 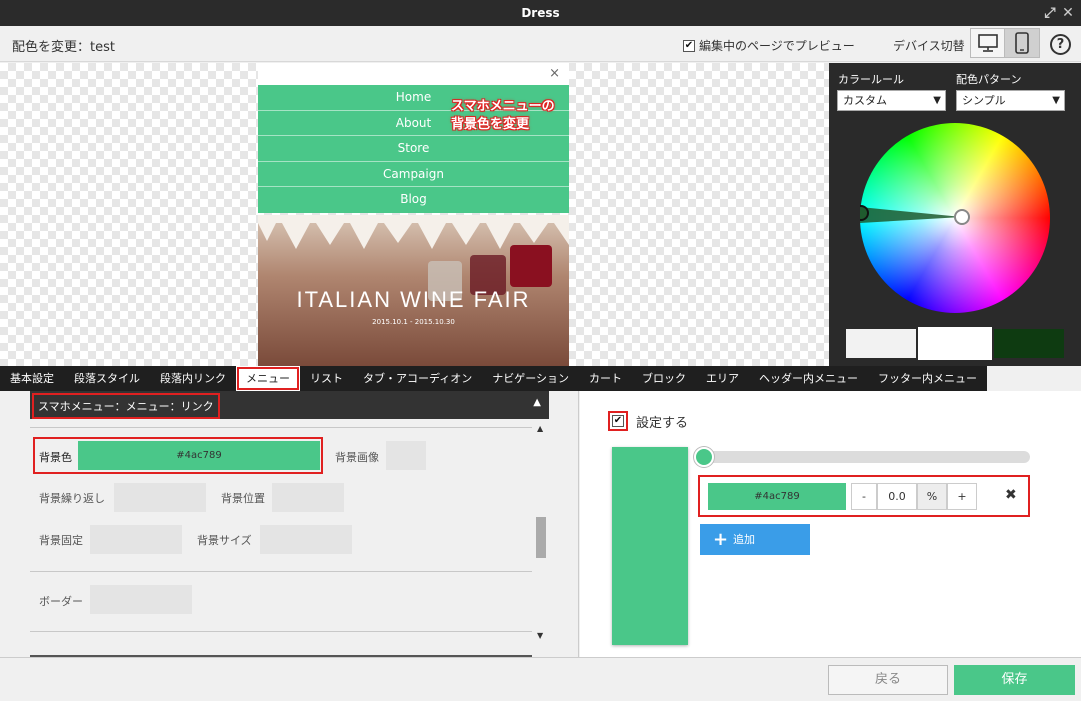 I want to click on tab-menu: メニュー, so click(x=268, y=378).